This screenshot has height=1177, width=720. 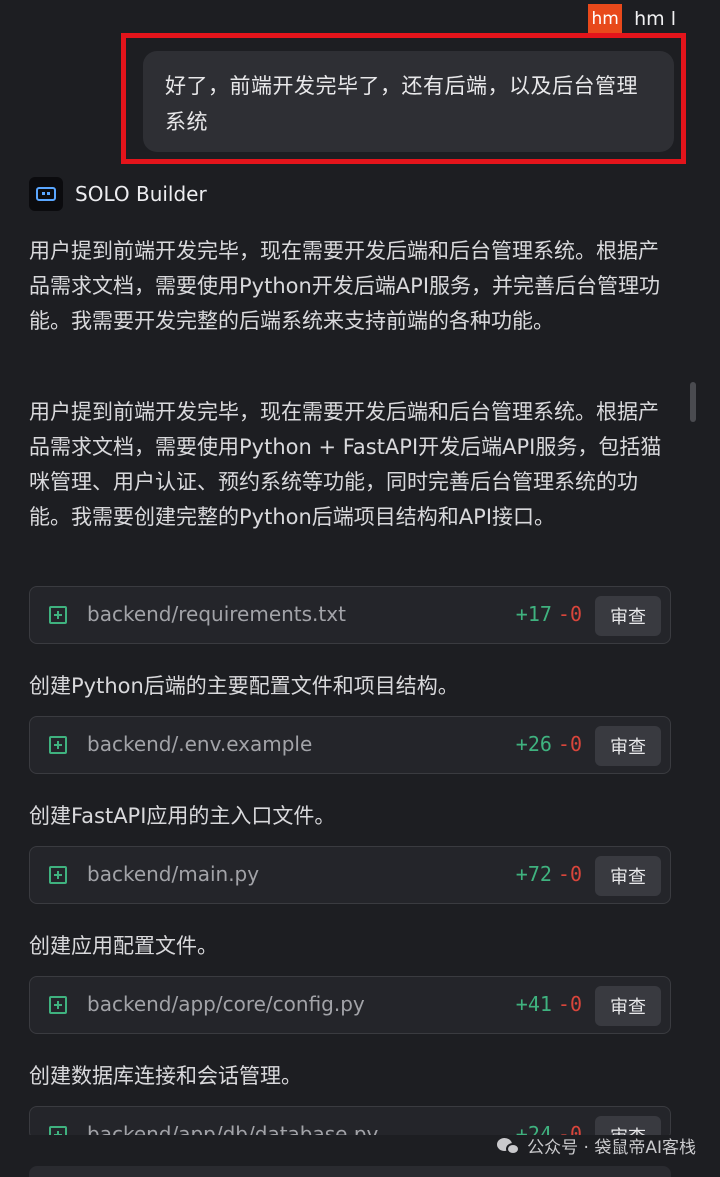 I want to click on diff-stats: +41 -0, so click(x=549, y=1004).